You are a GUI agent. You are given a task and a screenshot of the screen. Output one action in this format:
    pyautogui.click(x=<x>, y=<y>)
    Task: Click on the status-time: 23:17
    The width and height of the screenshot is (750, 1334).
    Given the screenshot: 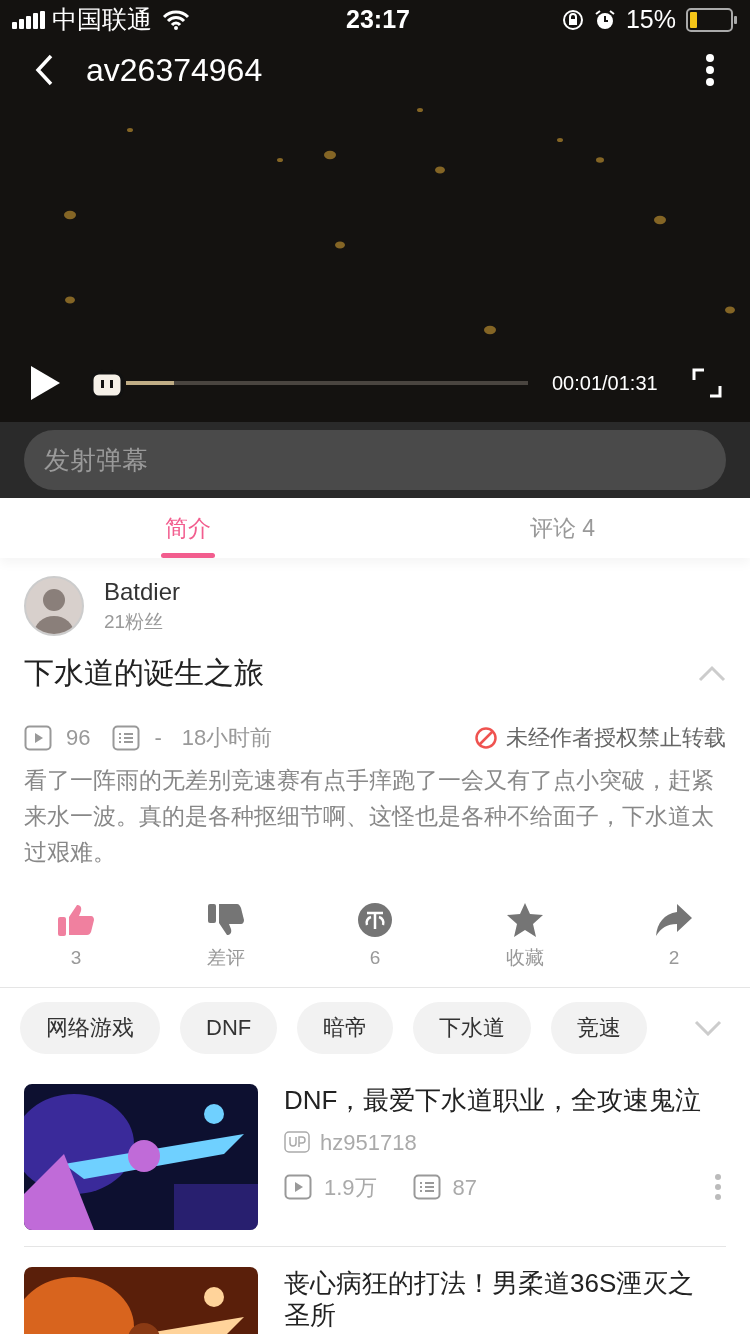 What is the action you would take?
    pyautogui.click(x=378, y=20)
    